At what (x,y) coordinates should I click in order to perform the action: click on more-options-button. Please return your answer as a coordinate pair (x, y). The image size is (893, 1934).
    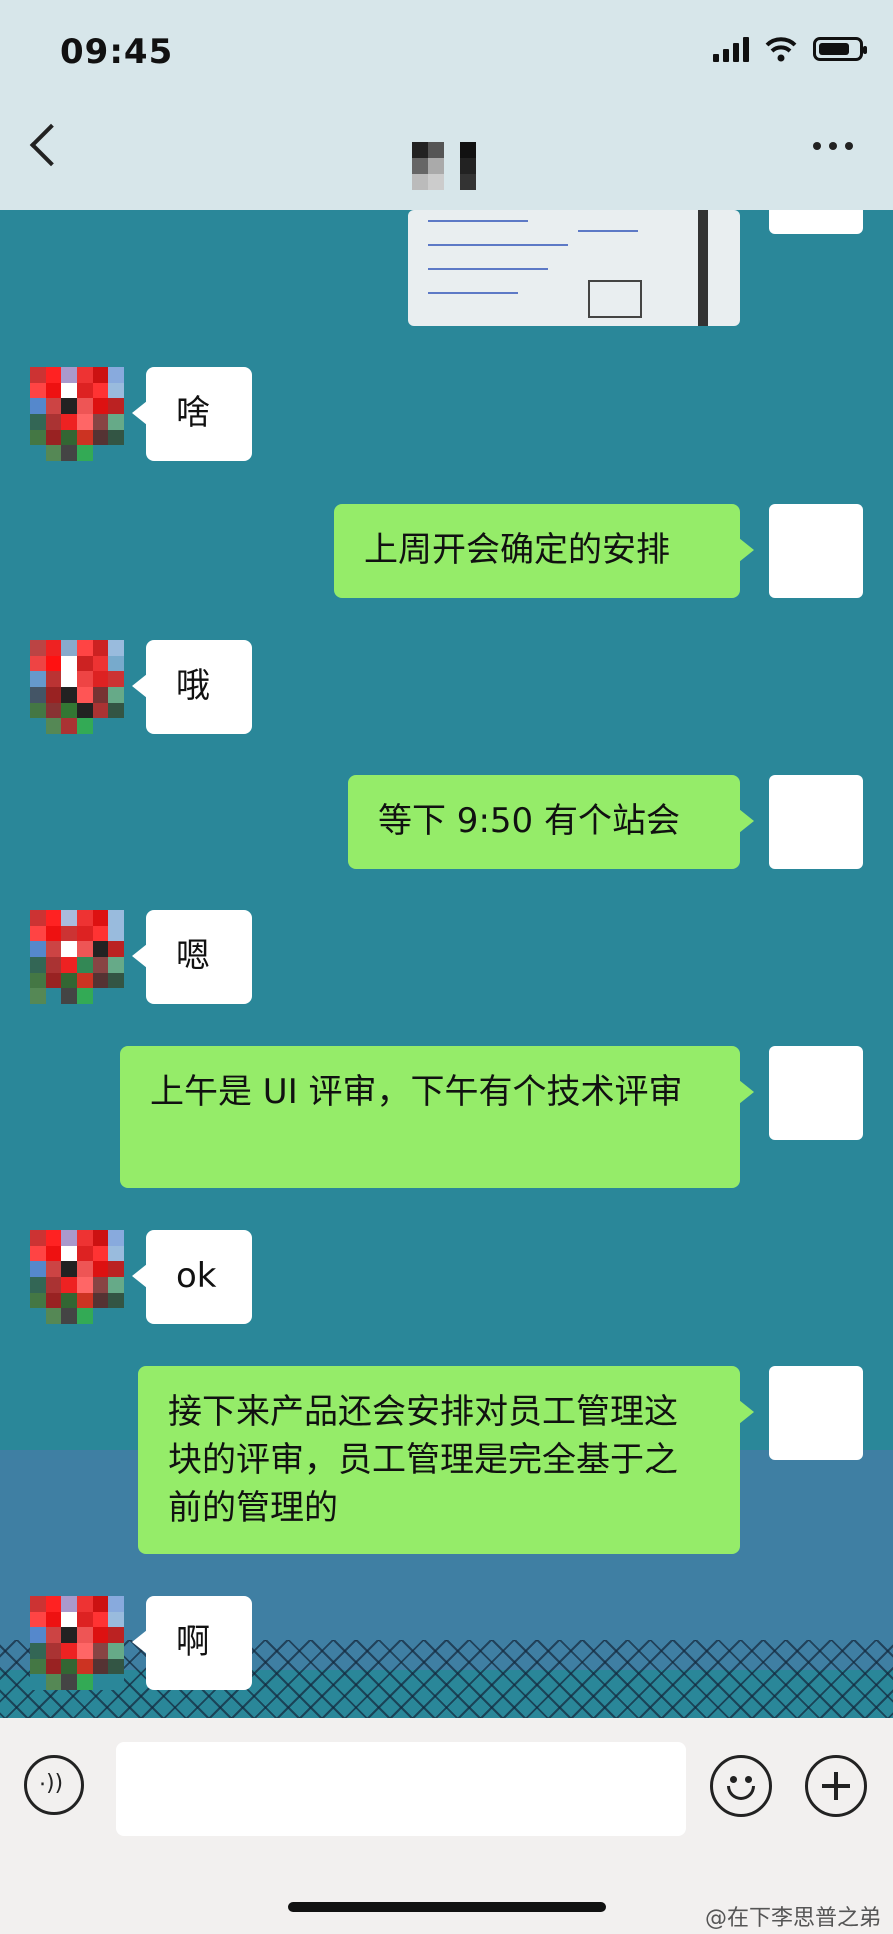
    Looking at the image, I should click on (833, 146).